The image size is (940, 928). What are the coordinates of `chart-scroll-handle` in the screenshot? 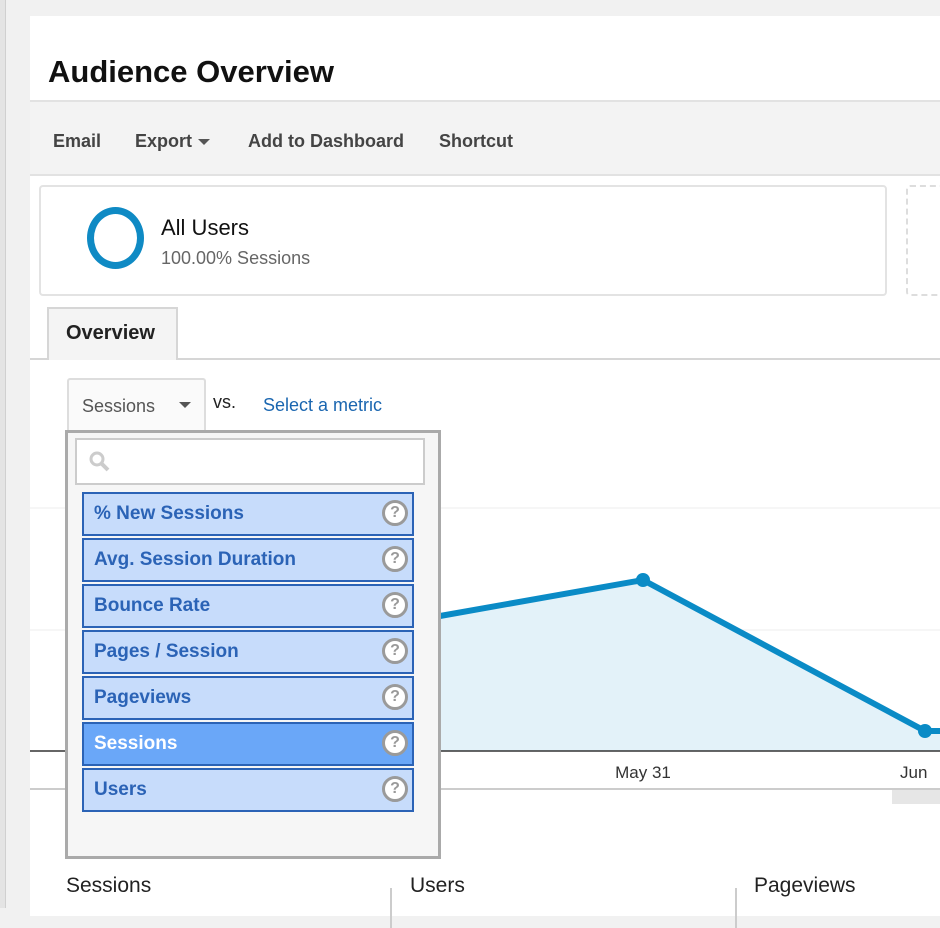 It's located at (916, 797).